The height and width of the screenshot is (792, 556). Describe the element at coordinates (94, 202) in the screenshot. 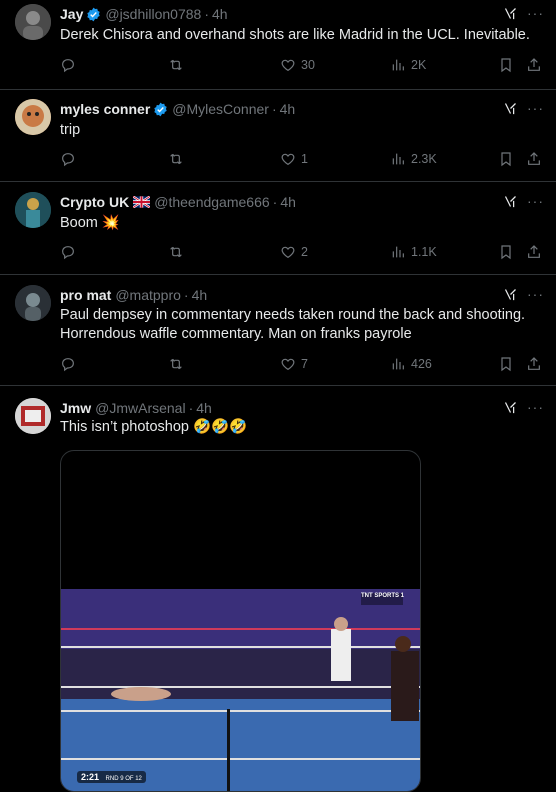

I see `display-name: Crypto UK` at that location.